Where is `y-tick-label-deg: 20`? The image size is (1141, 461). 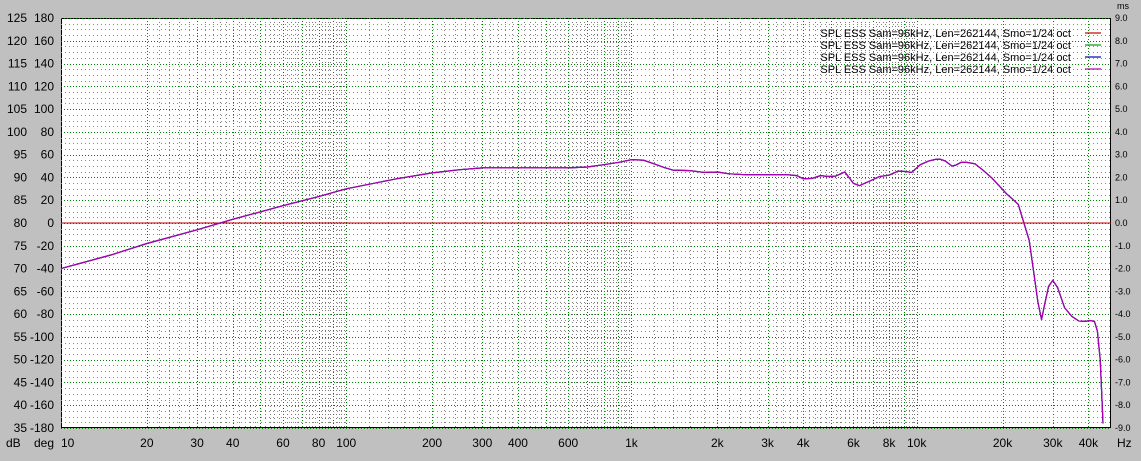
y-tick-label-deg: 20 is located at coordinates (48, 200).